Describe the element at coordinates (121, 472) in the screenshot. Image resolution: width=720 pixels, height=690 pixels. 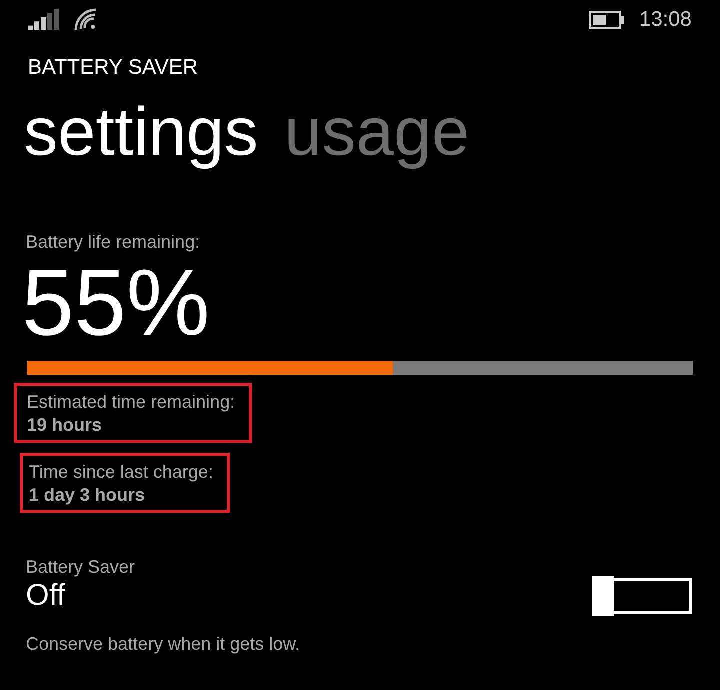
I see `info-label: Time since last charge:` at that location.